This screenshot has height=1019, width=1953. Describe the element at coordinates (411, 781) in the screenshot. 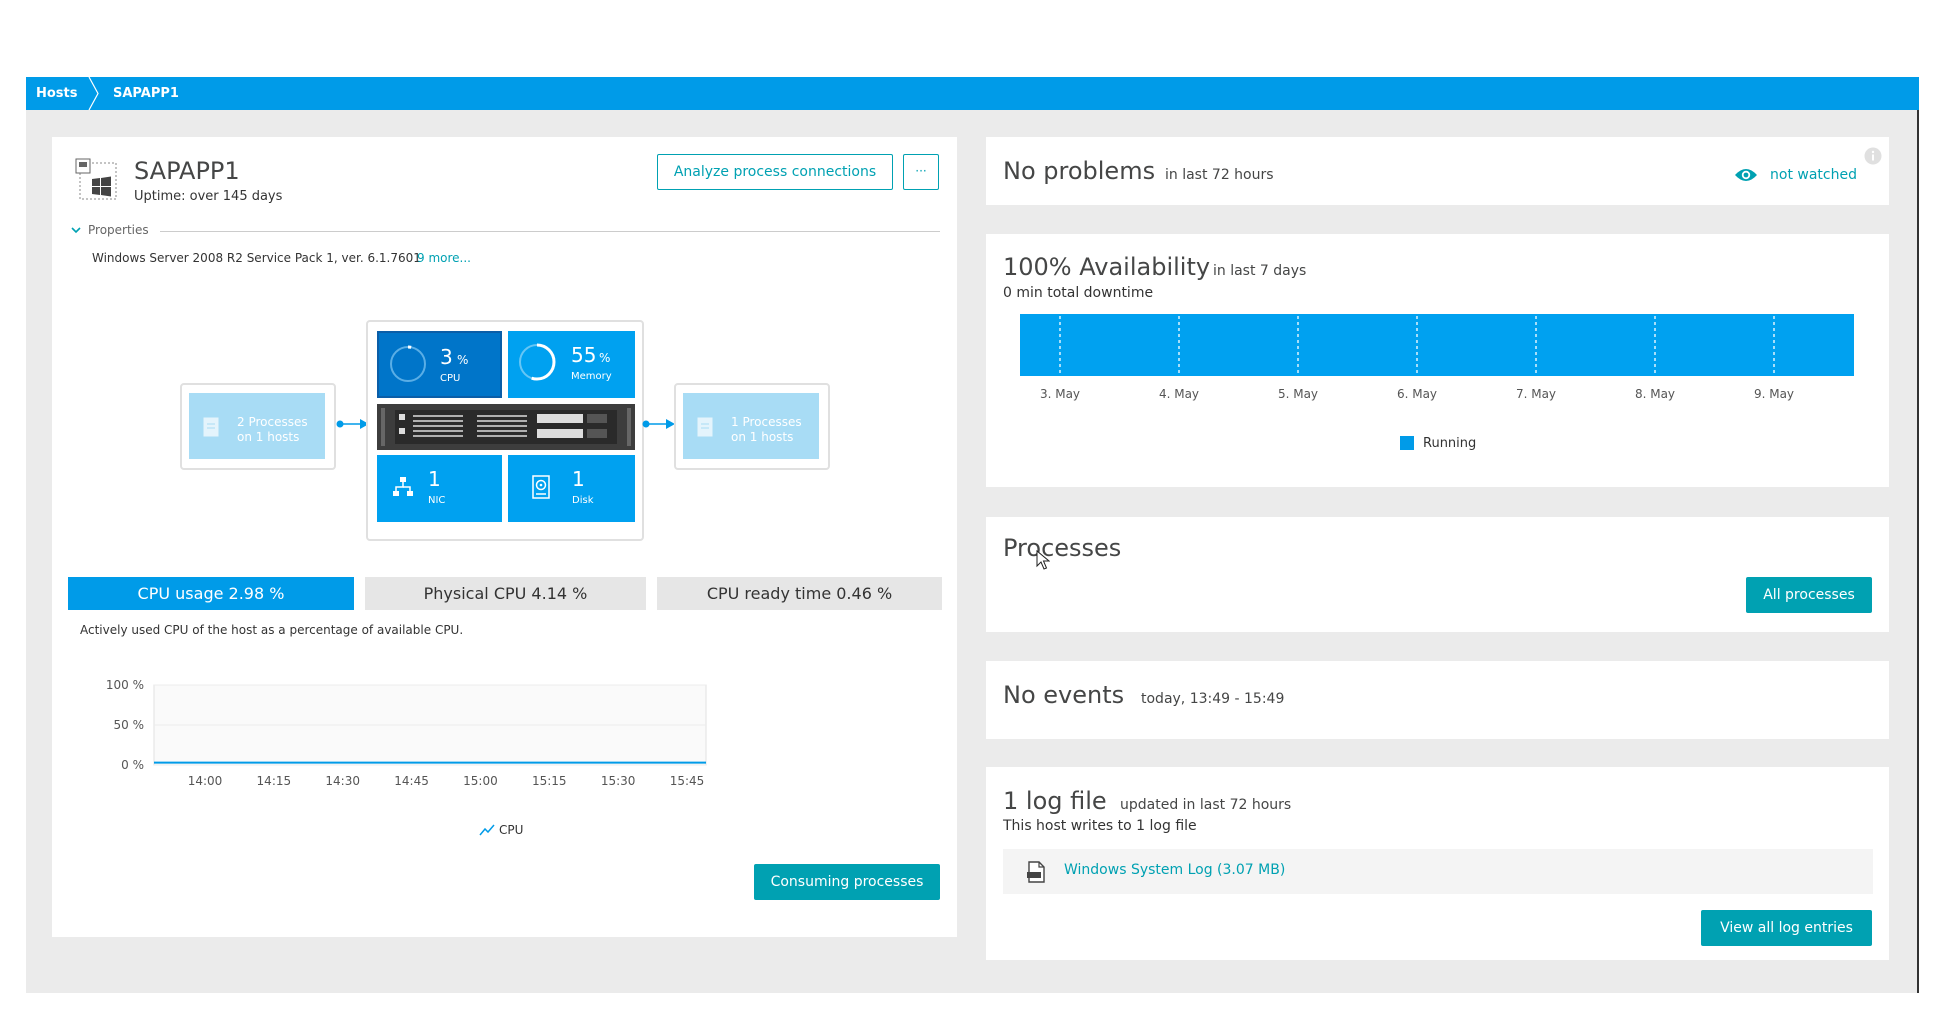

I see `cpu-chart-x-tick: 14:45` at that location.